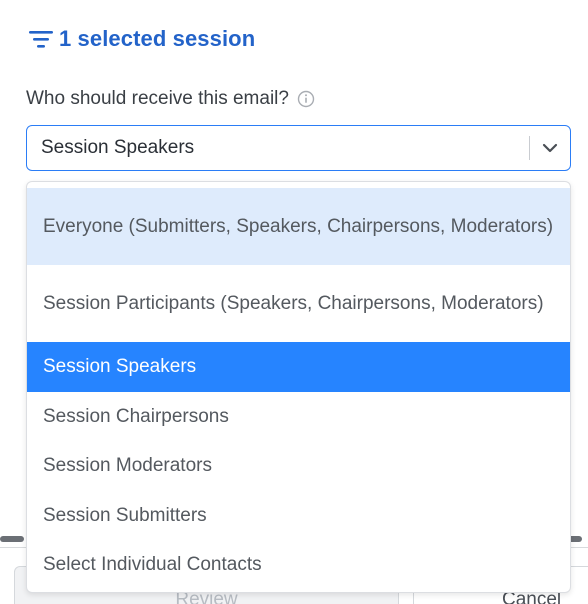 The image size is (588, 604). What do you see at coordinates (157, 39) in the screenshot?
I see `selected-sessions-label: 1 selected session` at bounding box center [157, 39].